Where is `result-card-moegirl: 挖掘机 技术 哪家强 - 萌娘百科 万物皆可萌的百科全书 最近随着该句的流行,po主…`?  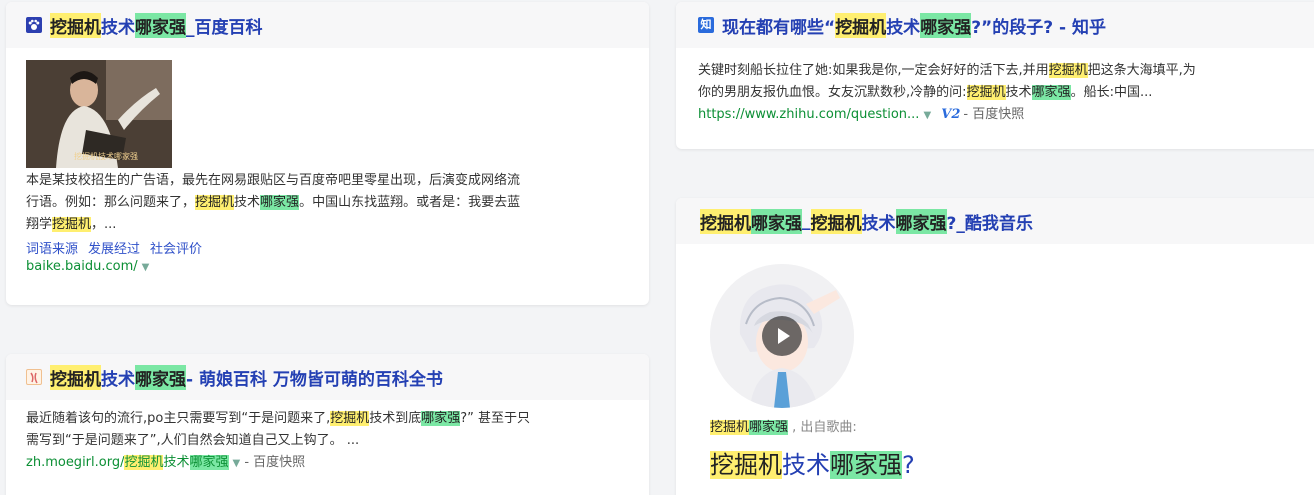
result-card-moegirl: 挖掘机 技术 哪家强 - 萌娘百科 万物皆可萌的百科全书 最近随着该句的流行,po主… is located at coordinates (327, 424).